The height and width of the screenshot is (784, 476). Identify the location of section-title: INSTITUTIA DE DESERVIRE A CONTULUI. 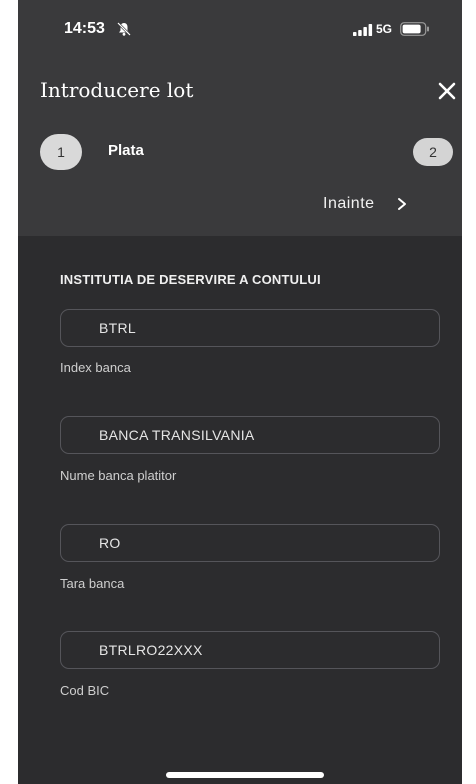
(190, 279).